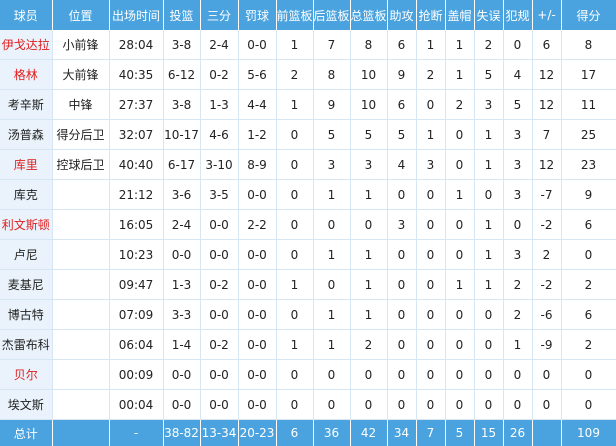 The height and width of the screenshot is (446, 616). I want to click on cell-minutes: 10:23, so click(136, 255).